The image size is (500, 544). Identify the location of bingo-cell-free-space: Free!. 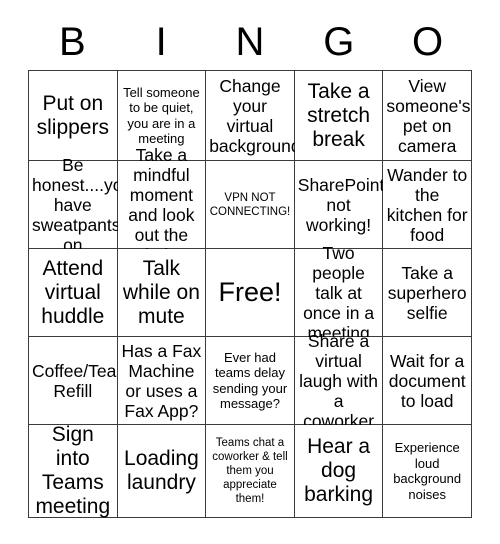
(250, 293).